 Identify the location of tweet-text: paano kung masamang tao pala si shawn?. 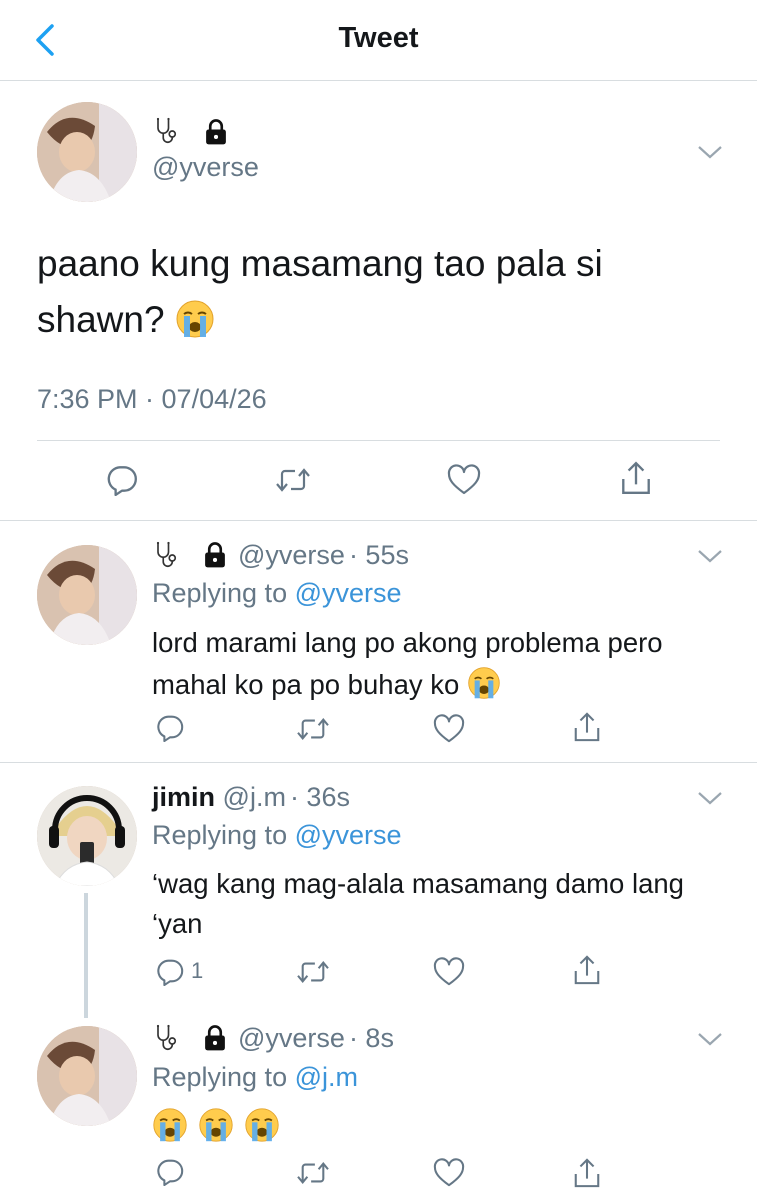
(382, 295).